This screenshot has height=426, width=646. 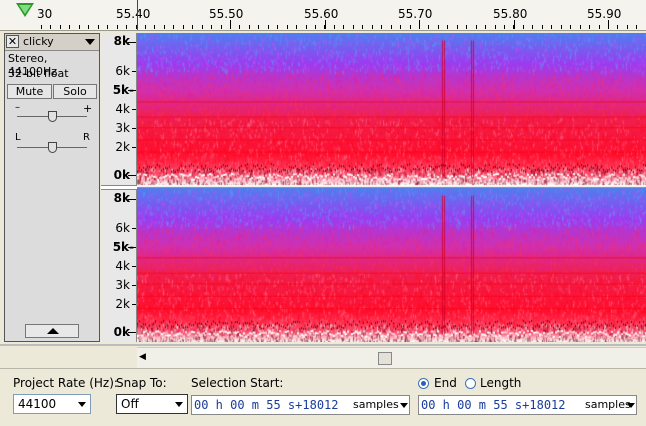 What do you see at coordinates (142, 357) in the screenshot?
I see `scroll-left-arrow-icon: ◀` at bounding box center [142, 357].